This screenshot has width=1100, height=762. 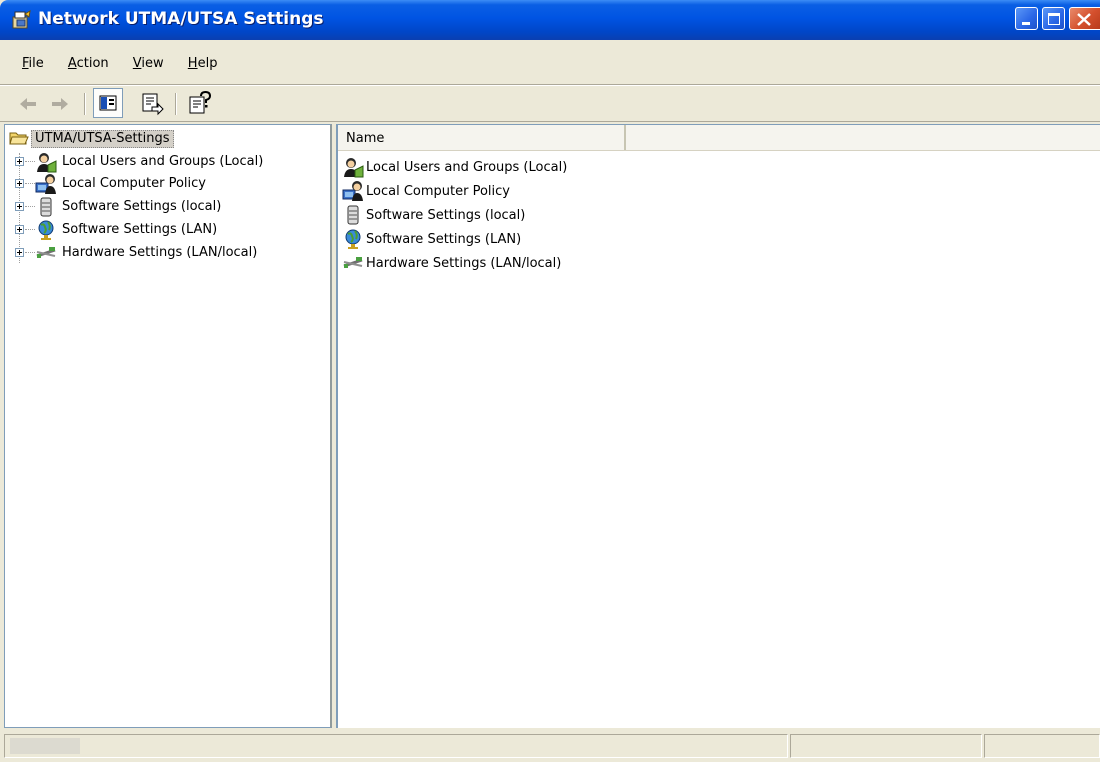 What do you see at coordinates (134, 183) in the screenshot?
I see `tree-item-label: Local Computer Policy` at bounding box center [134, 183].